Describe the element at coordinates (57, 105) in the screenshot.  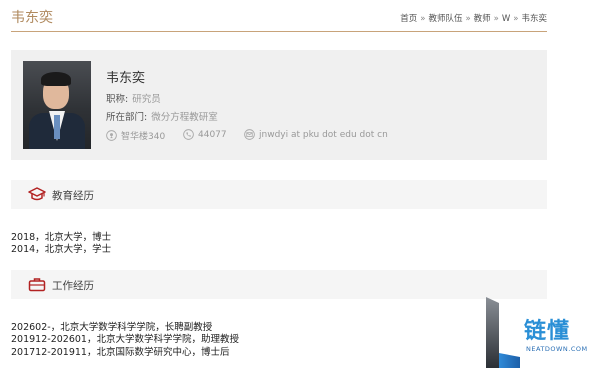
I see `profile-photo` at that location.